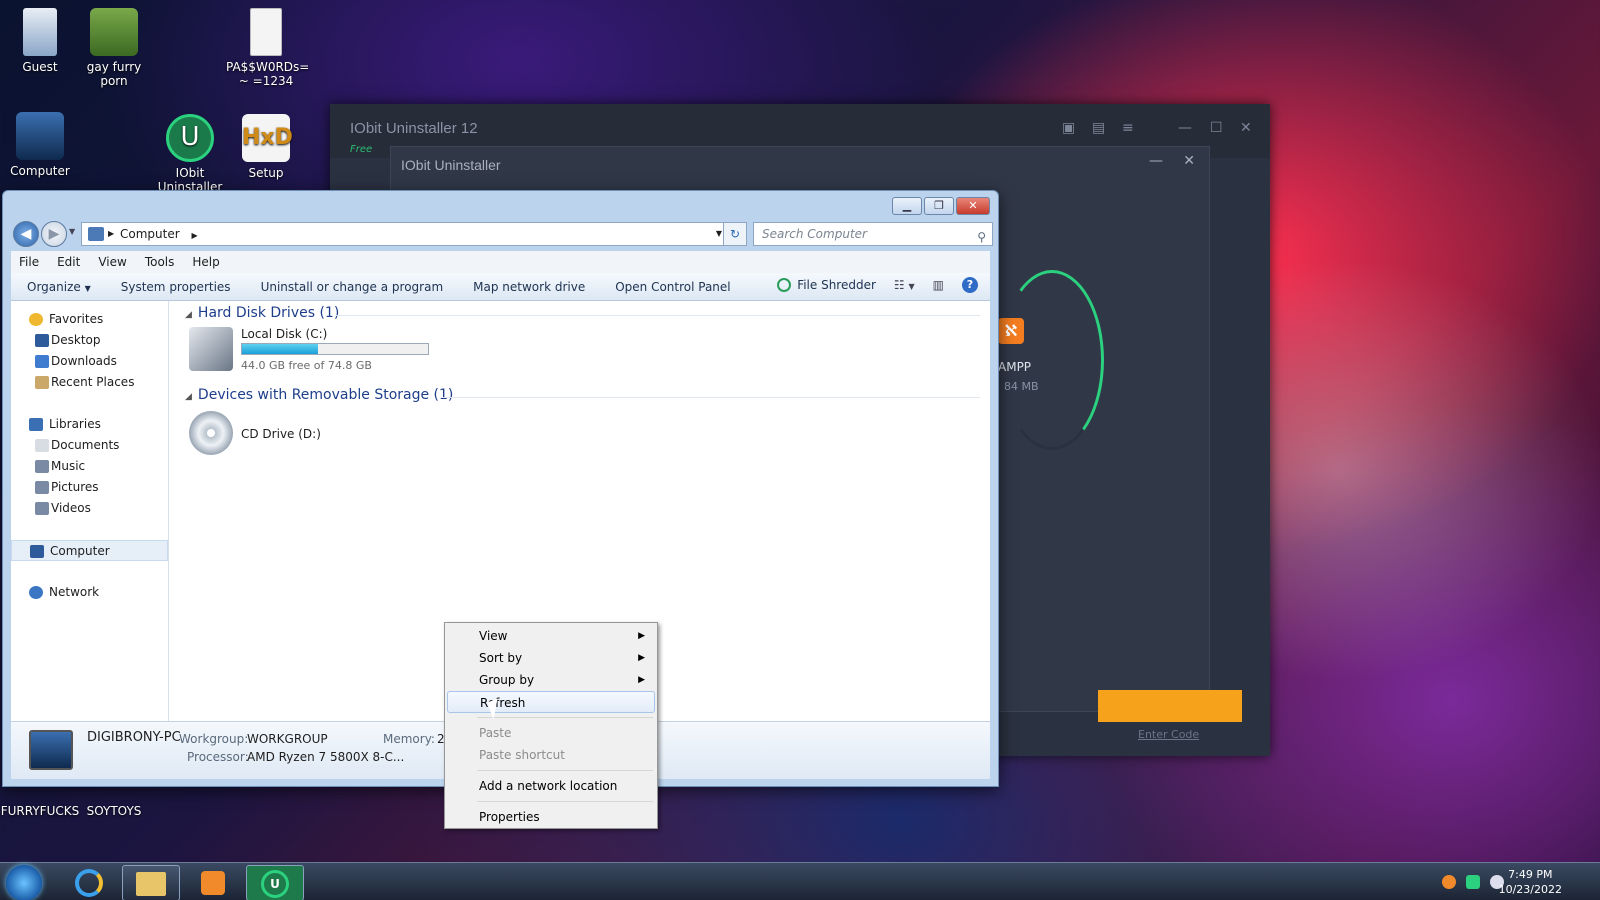  I want to click on change-view-icon: ☷ ▼, so click(904, 285).